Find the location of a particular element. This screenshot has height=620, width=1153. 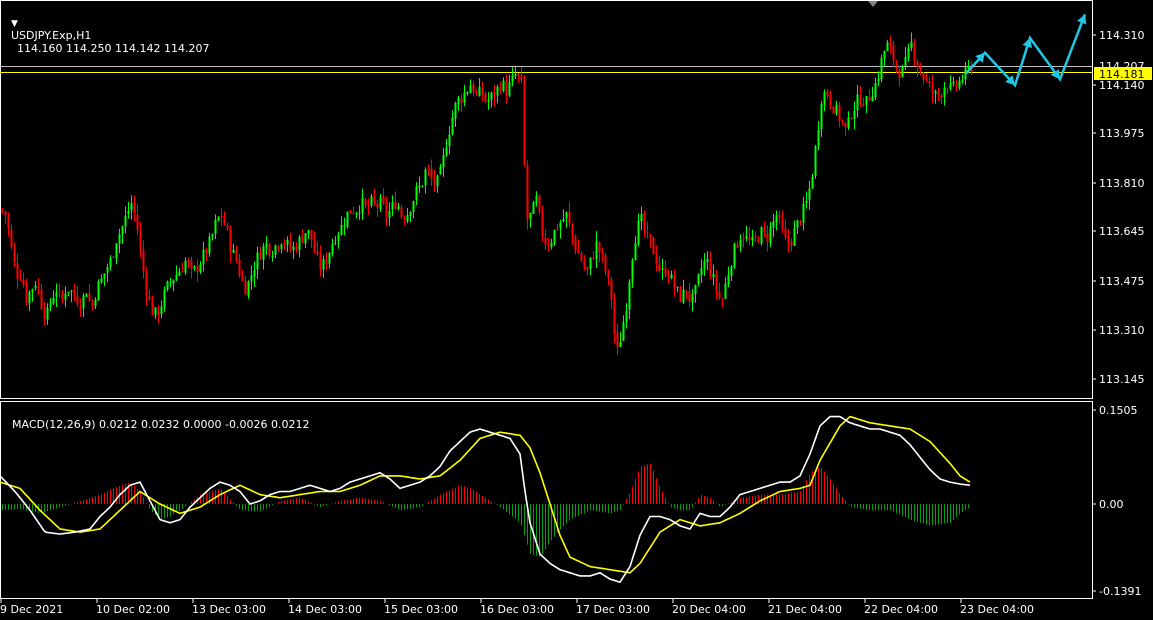

price-tick: 113.475 is located at coordinates (1122, 281).